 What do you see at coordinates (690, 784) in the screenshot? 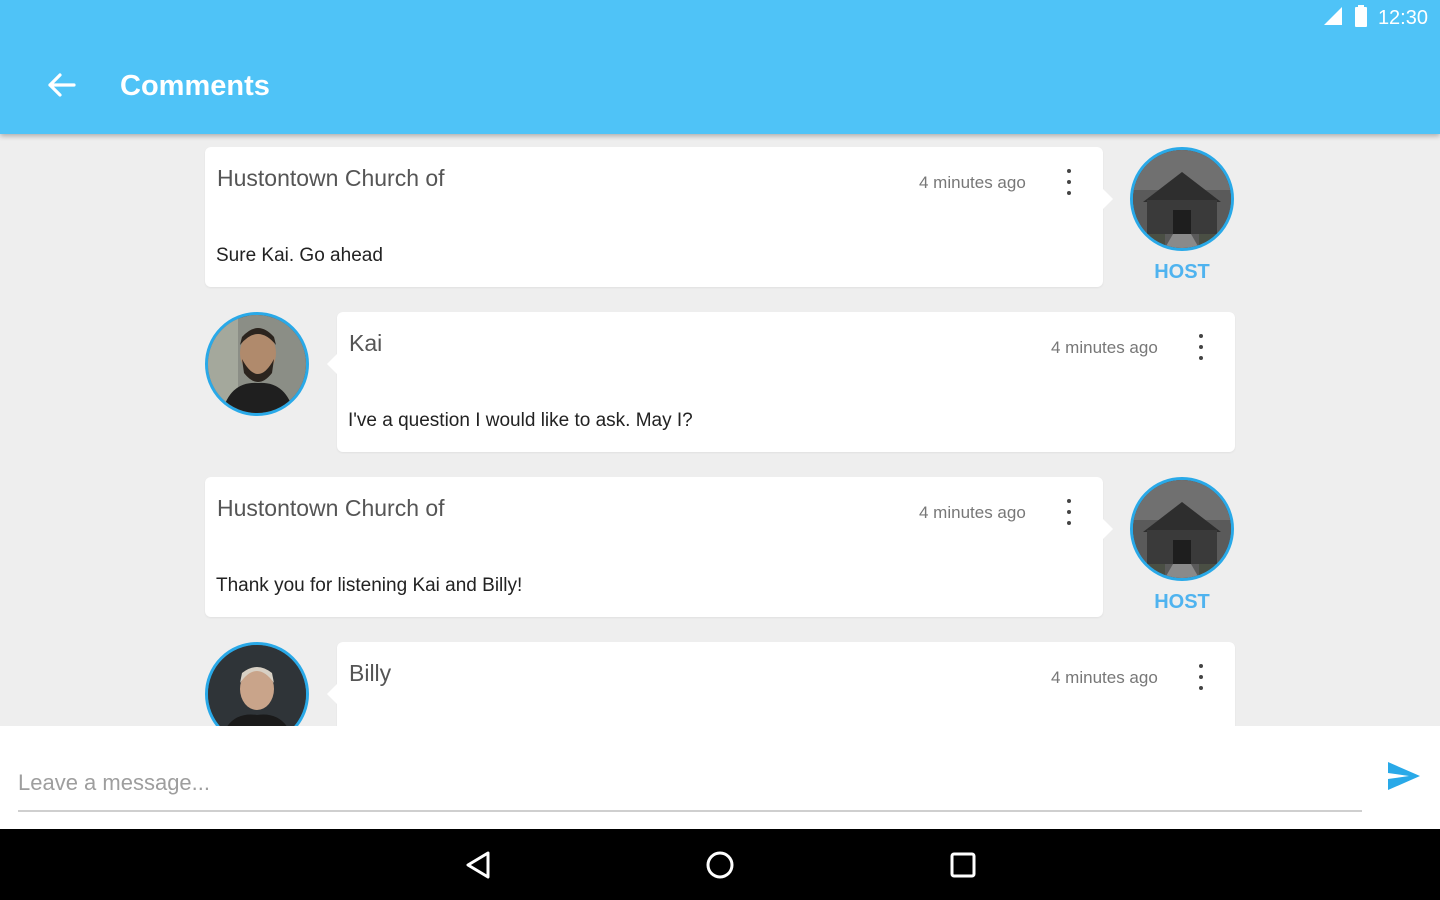
I see `message-input` at bounding box center [690, 784].